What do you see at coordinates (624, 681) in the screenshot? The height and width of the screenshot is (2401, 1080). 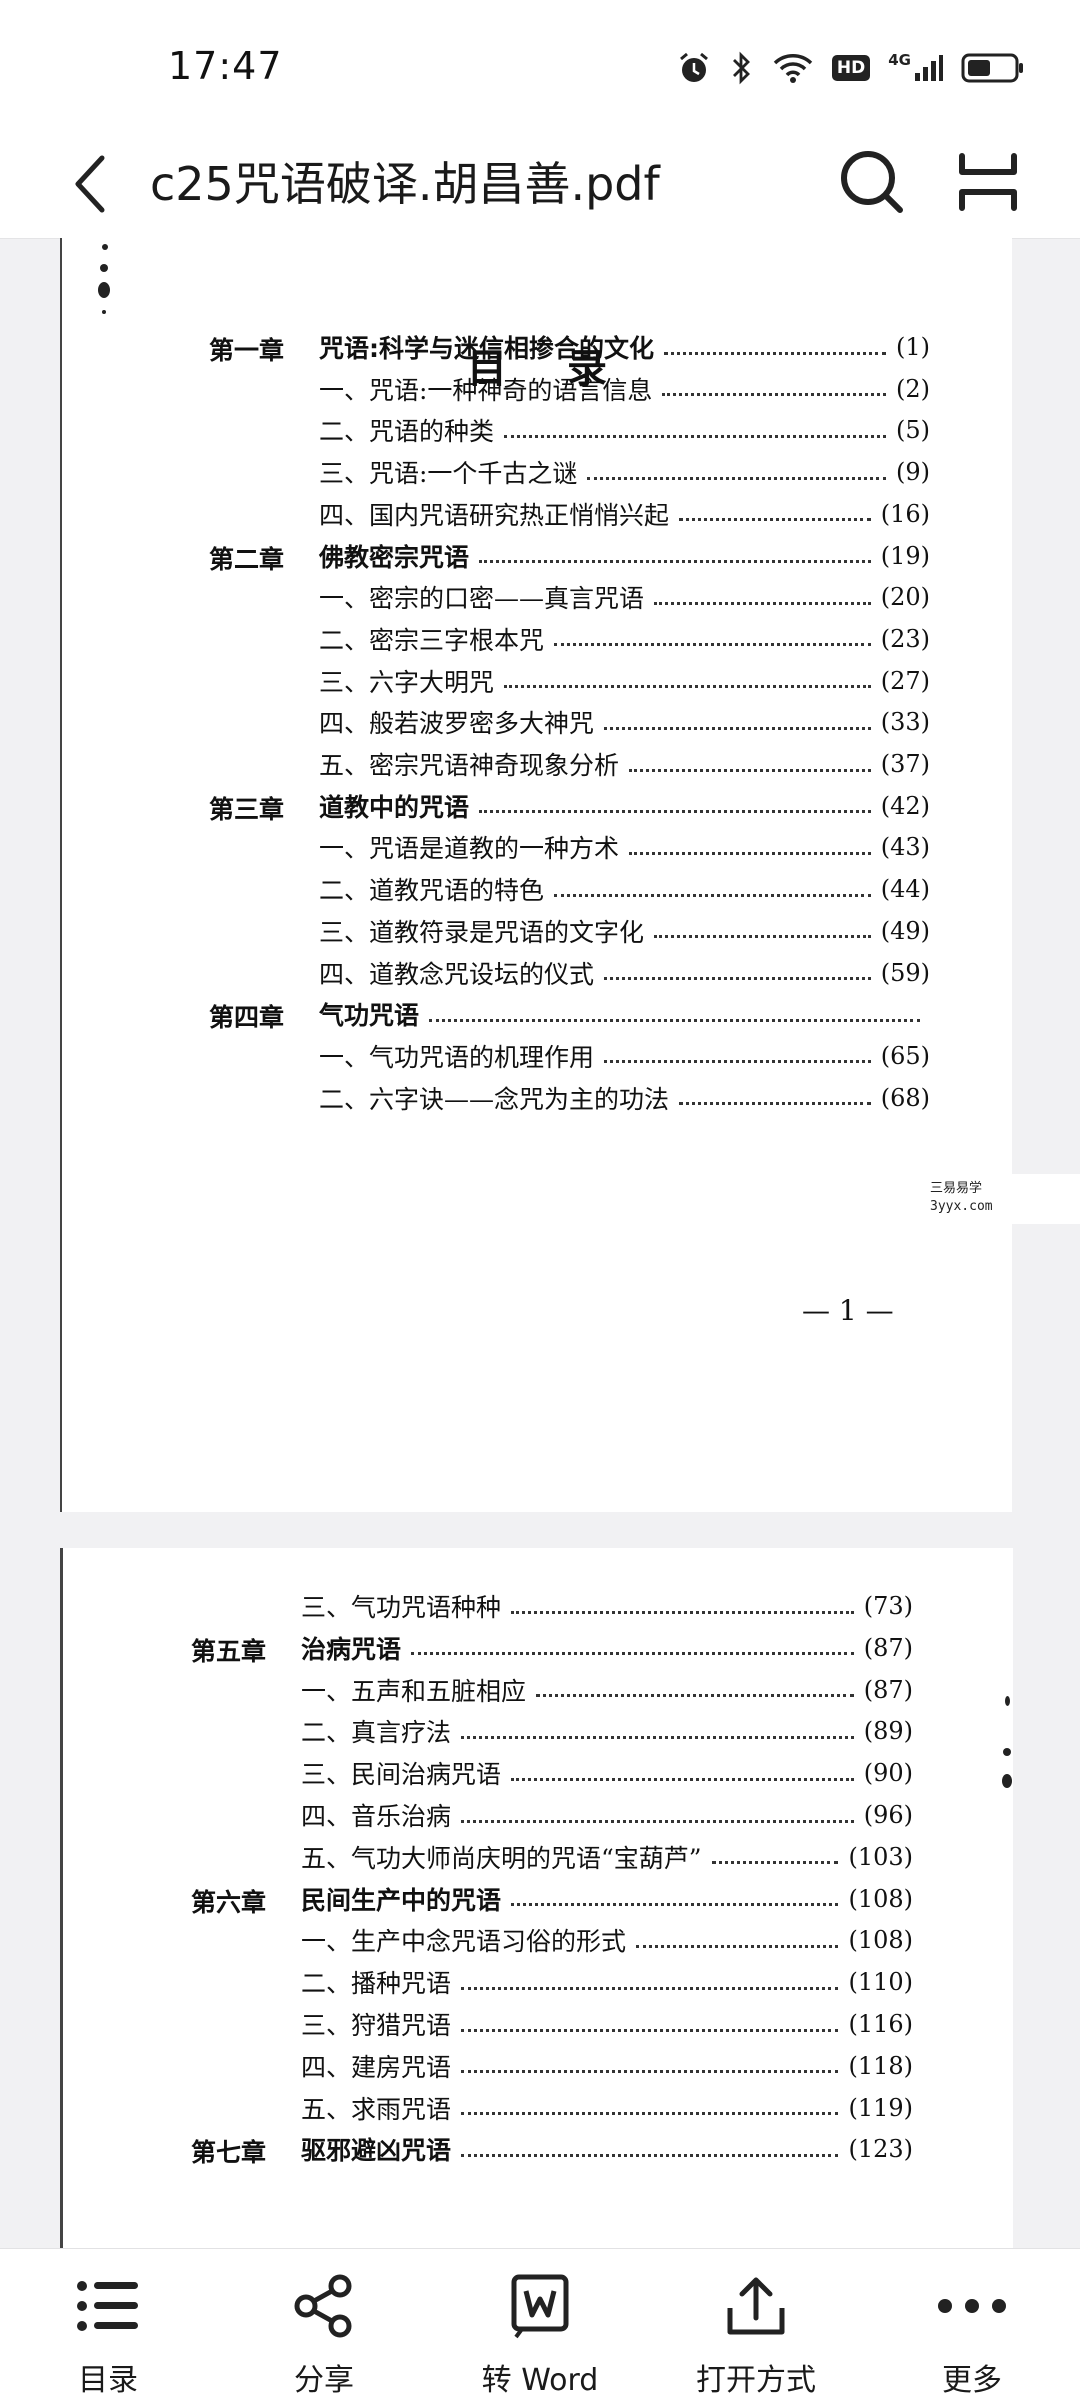 I see `toc-entry: 三、六字大明咒 (27)` at bounding box center [624, 681].